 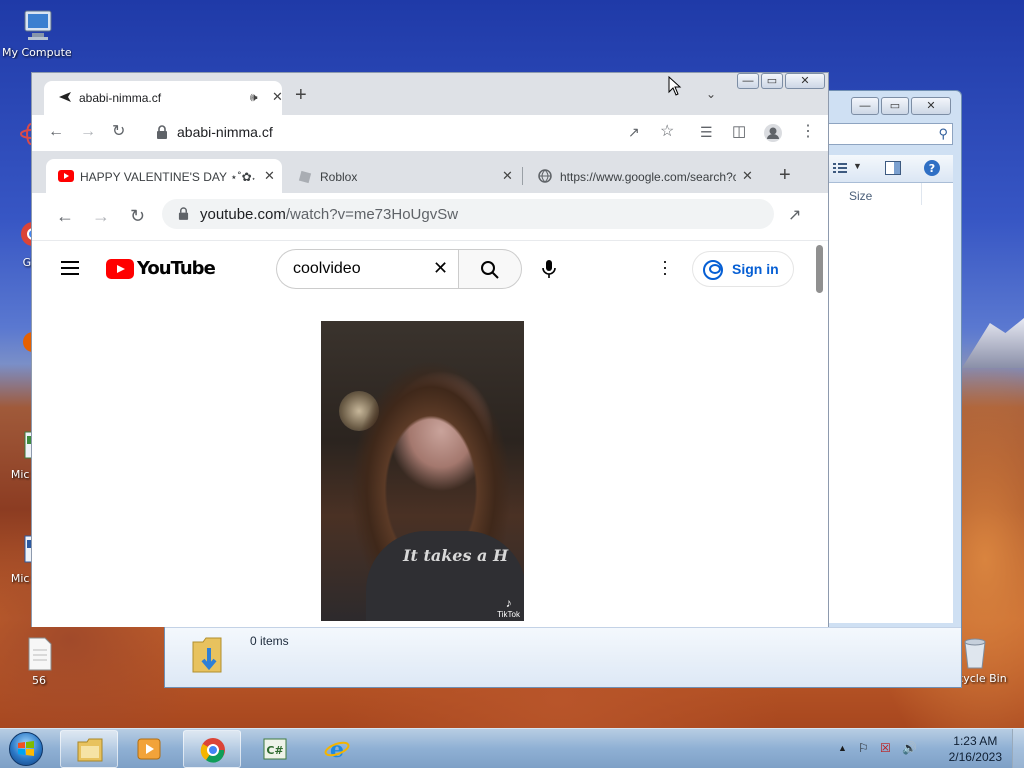 I want to click on youtube-logo: YouTube, so click(x=161, y=268).